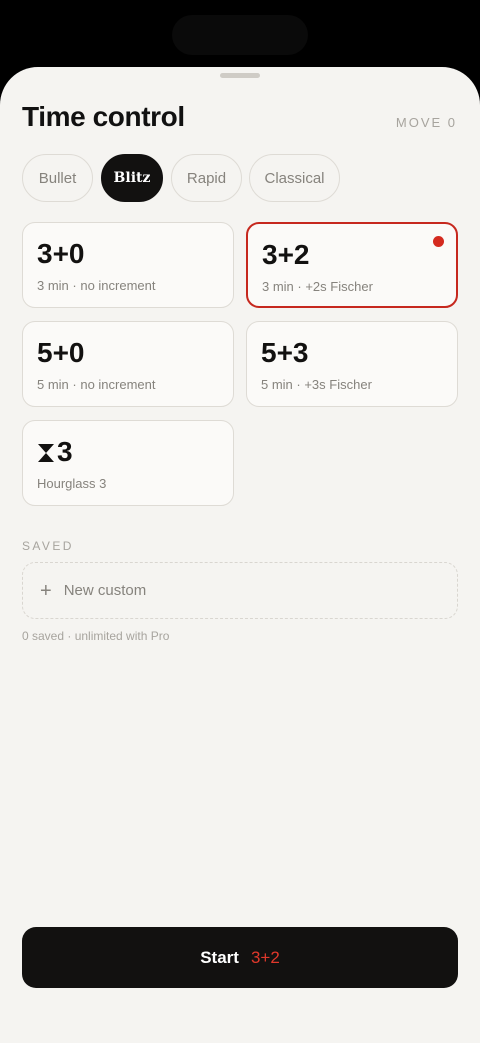  What do you see at coordinates (128, 364) in the screenshot?
I see `preset-card-5-0: 5+0 5 min · no increment` at bounding box center [128, 364].